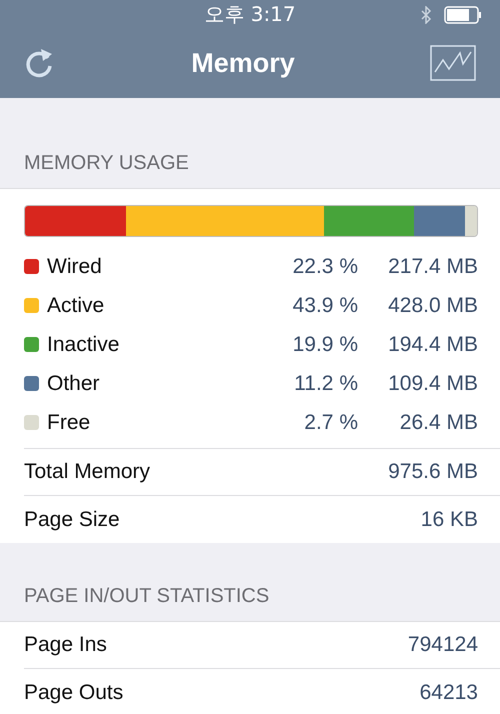 The width and height of the screenshot is (500, 714). Describe the element at coordinates (325, 345) in the screenshot. I see `percent-value: 19.9 %` at that location.